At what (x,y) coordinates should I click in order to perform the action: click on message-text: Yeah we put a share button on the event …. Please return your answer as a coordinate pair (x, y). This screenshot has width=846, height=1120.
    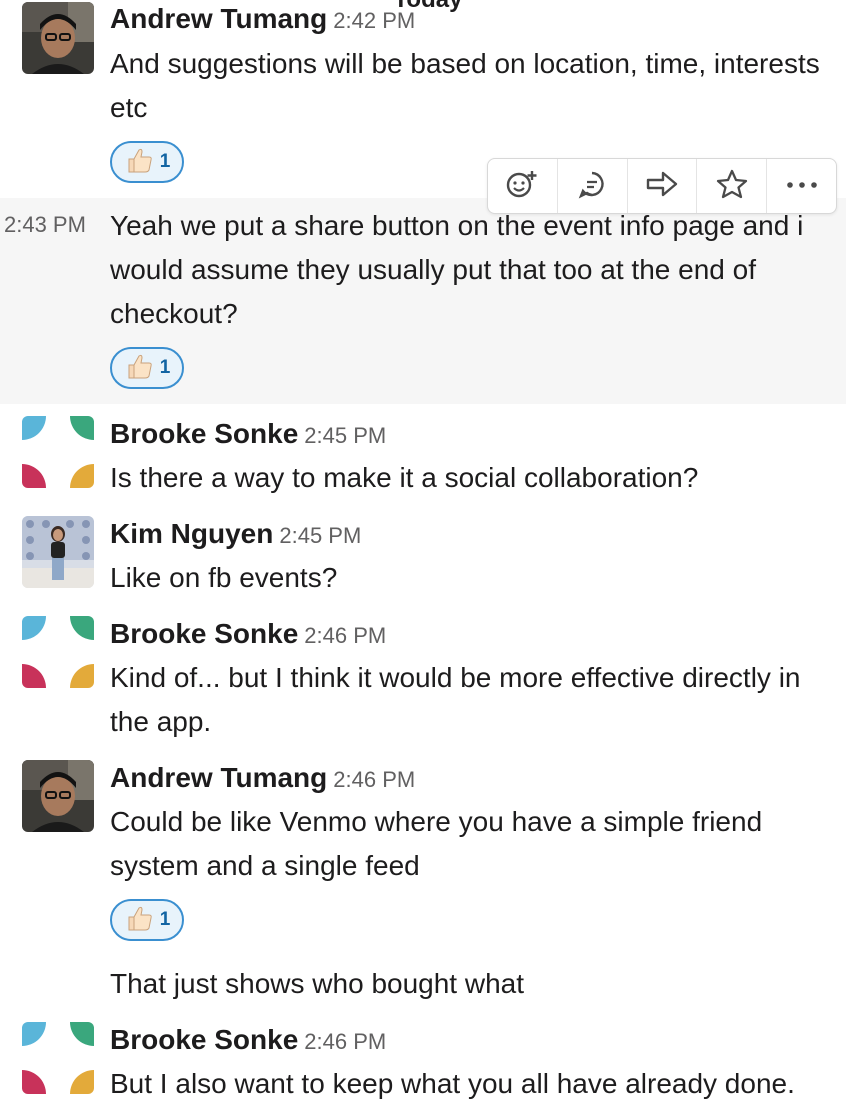
    Looking at the image, I should click on (457, 269).